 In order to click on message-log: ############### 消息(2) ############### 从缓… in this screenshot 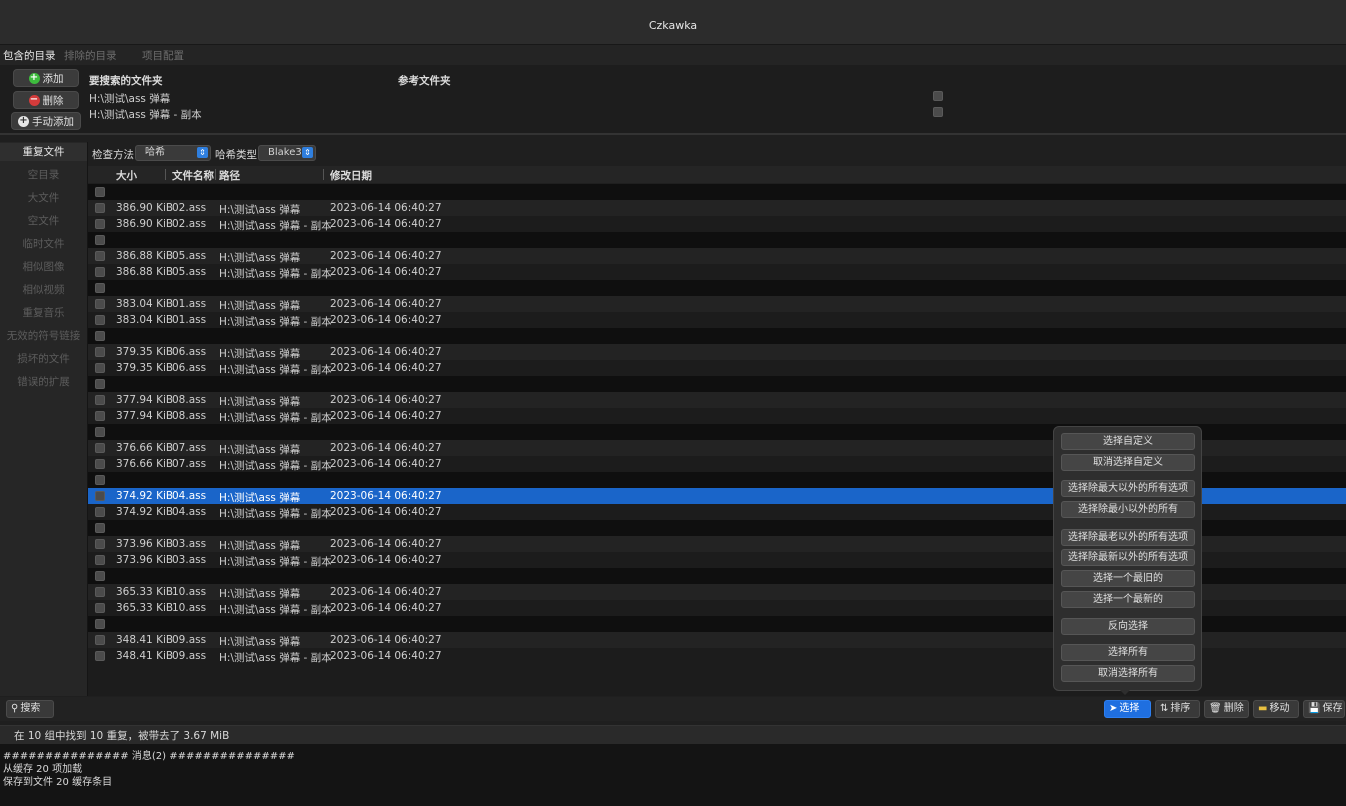, I will do `click(673, 775)`.